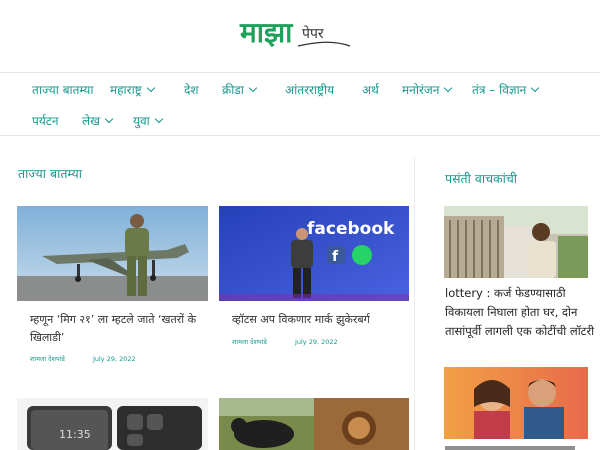 This screenshot has height=450, width=600. I want to click on sidebar-image-couple, so click(516, 403).